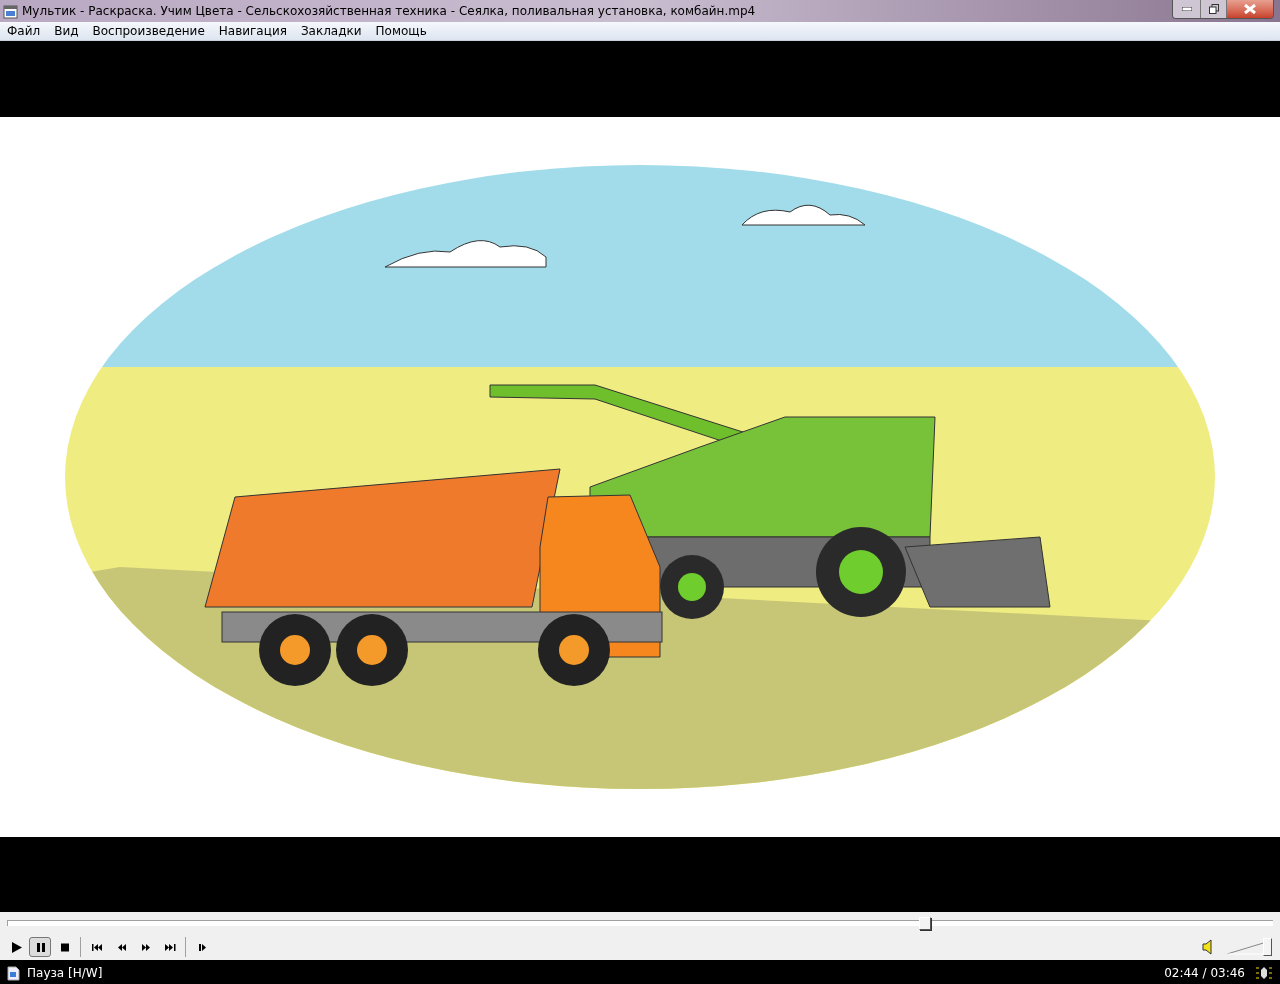  What do you see at coordinates (389, 11) in the screenshot?
I see `window-title: Мультик - Раскраска. Учим Цвета - Сельскохозяйственная техника - Сеялка, поливальная установка, комбайн.mp4` at bounding box center [389, 11].